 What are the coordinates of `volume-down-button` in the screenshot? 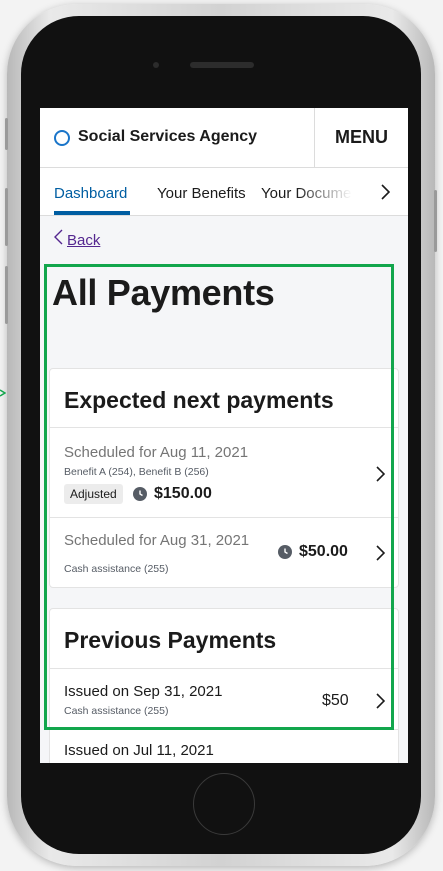 It's located at (6, 295).